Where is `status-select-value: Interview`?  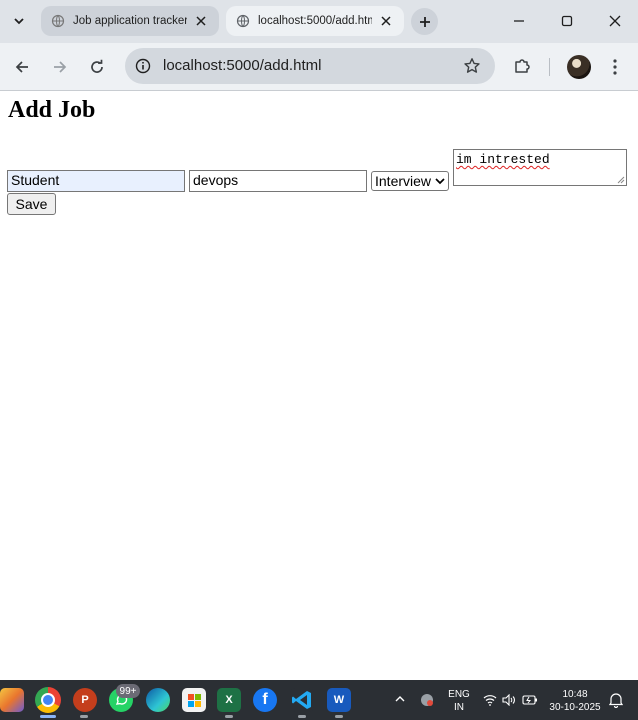 status-select-value: Interview is located at coordinates (403, 181).